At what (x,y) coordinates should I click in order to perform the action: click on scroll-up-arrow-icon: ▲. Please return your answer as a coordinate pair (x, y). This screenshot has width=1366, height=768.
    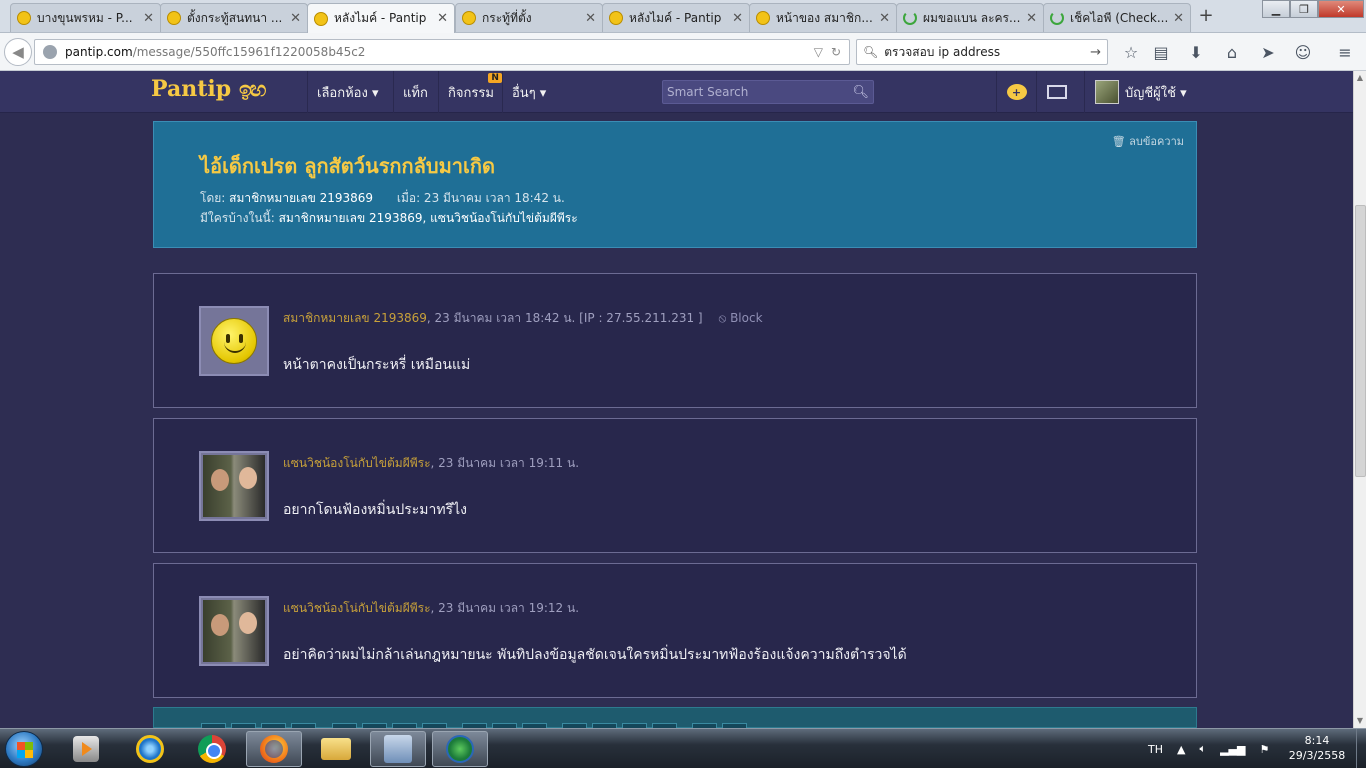
    Looking at the image, I should click on (1360, 78).